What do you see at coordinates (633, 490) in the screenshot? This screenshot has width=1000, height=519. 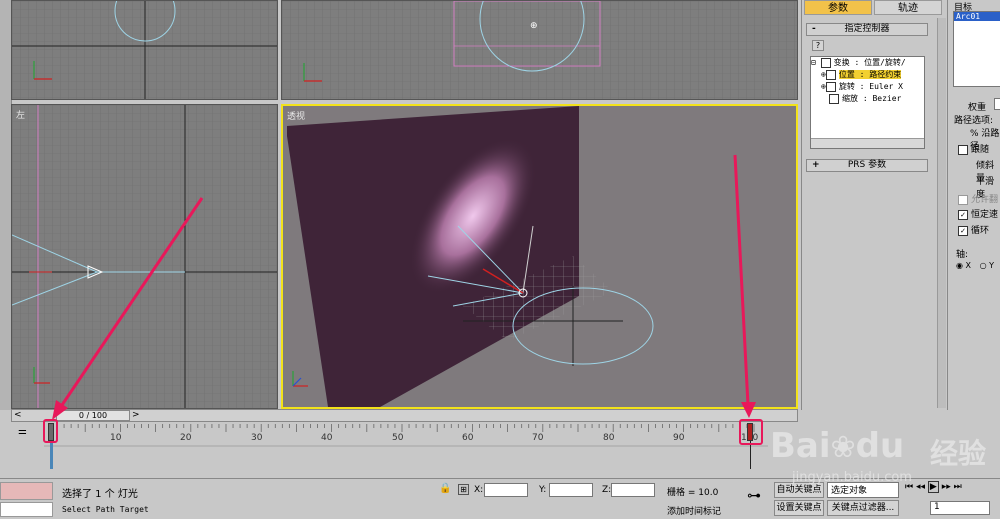 I see `z-coord-field` at bounding box center [633, 490].